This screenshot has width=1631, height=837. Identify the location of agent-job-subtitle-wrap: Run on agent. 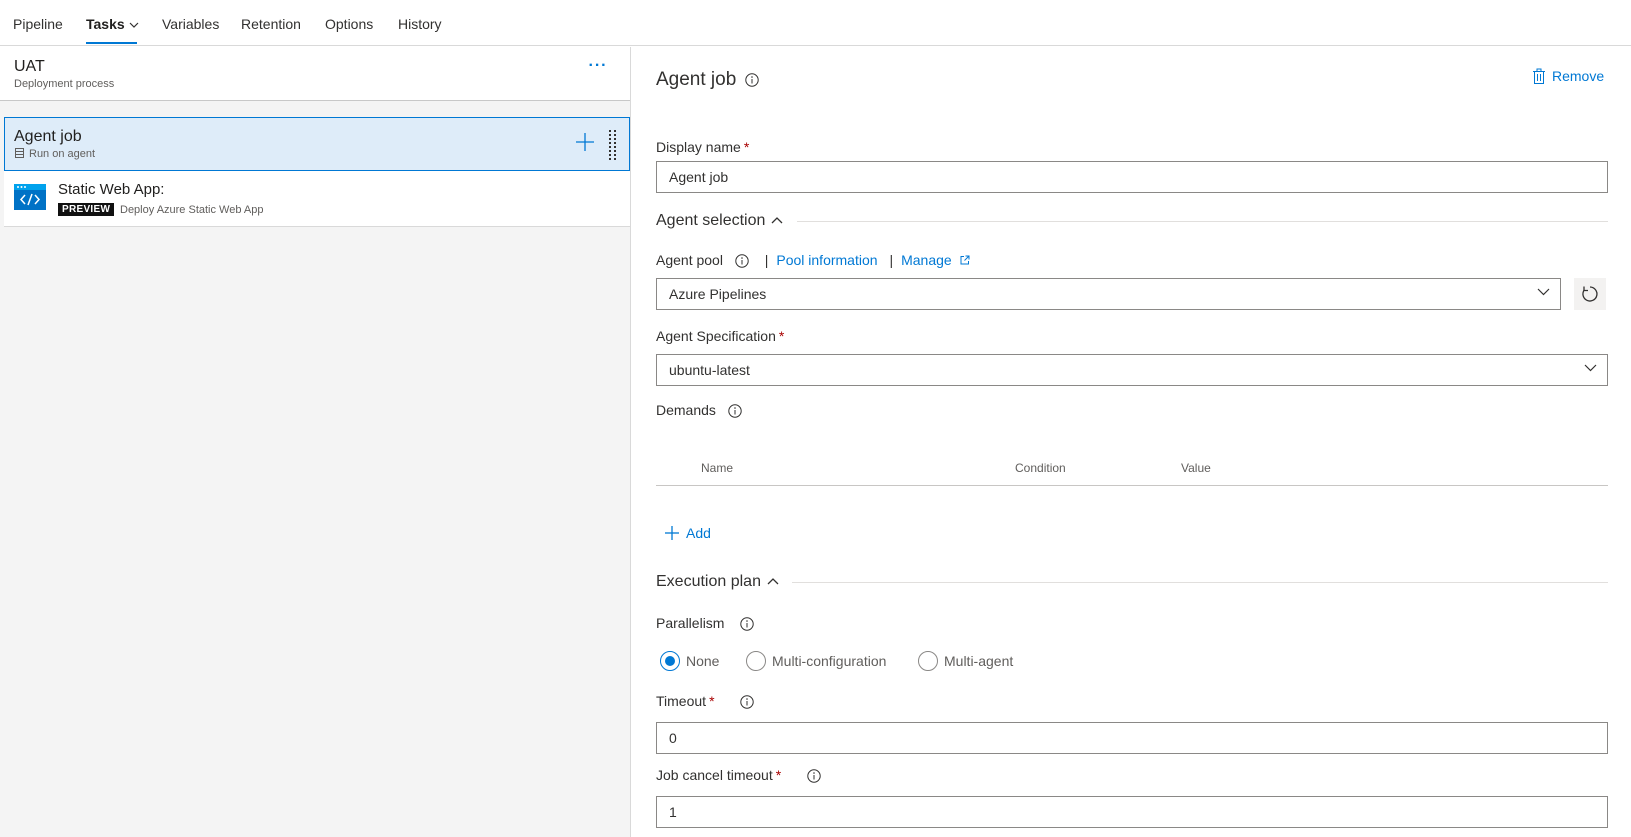
(55, 154).